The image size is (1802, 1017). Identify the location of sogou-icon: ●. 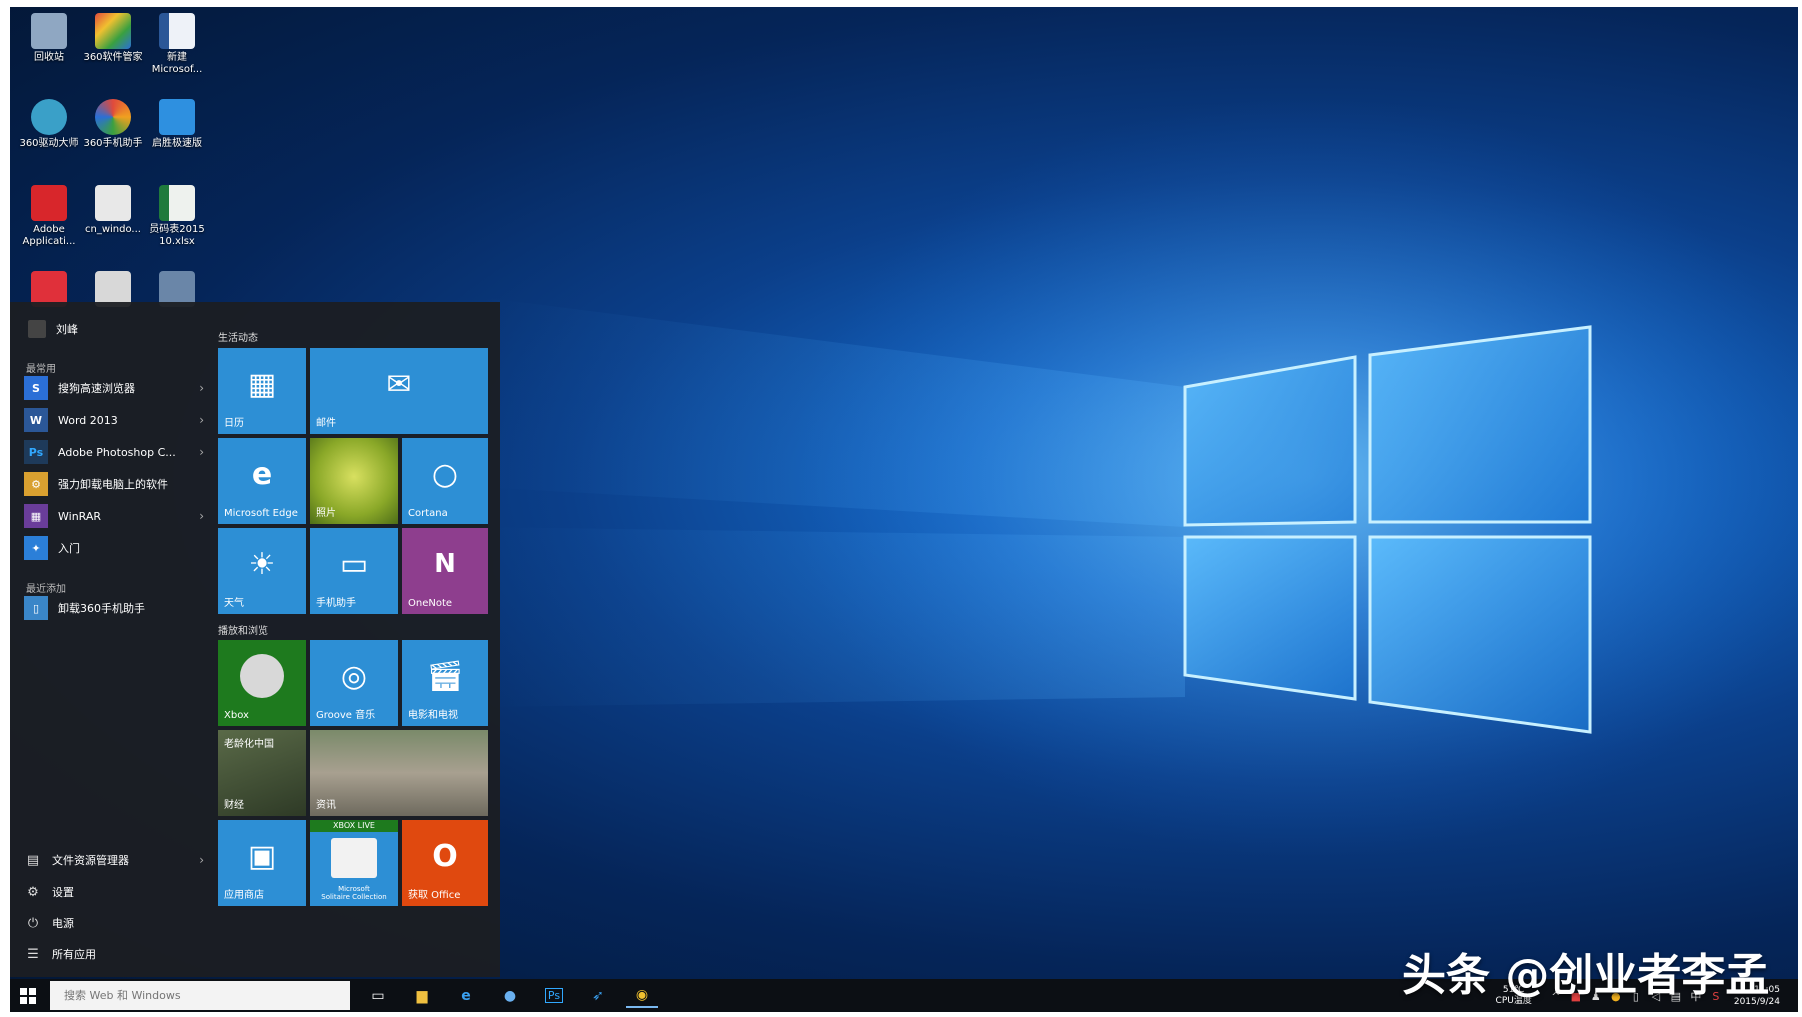
(510, 995).